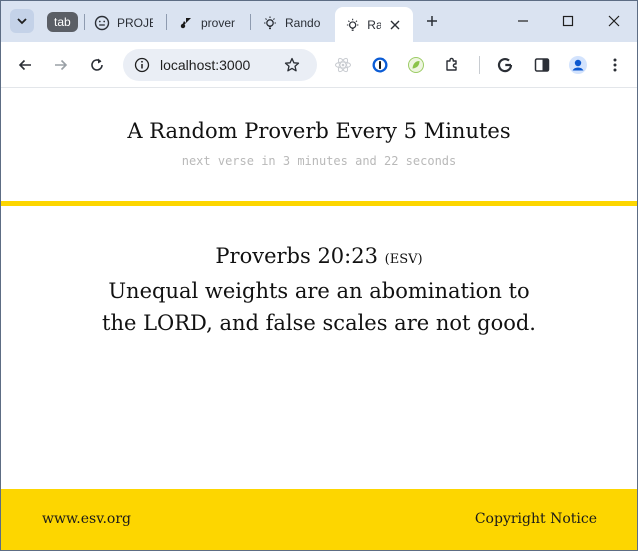  I want to click on puzzle-icon, so click(451, 64).